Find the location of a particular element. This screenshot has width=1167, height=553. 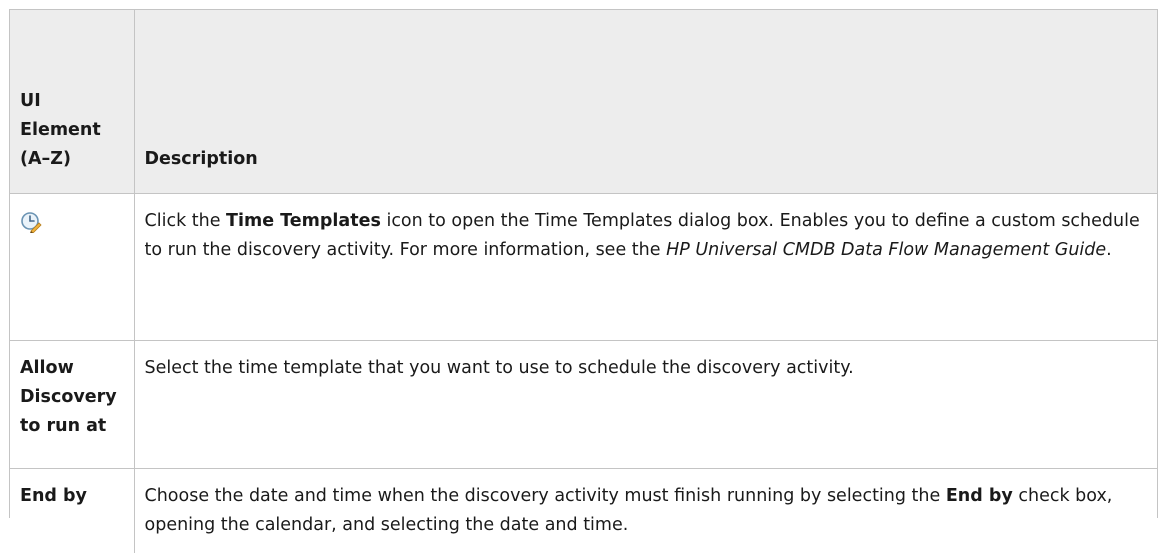

description-bold: Time Templates is located at coordinates (303, 220).